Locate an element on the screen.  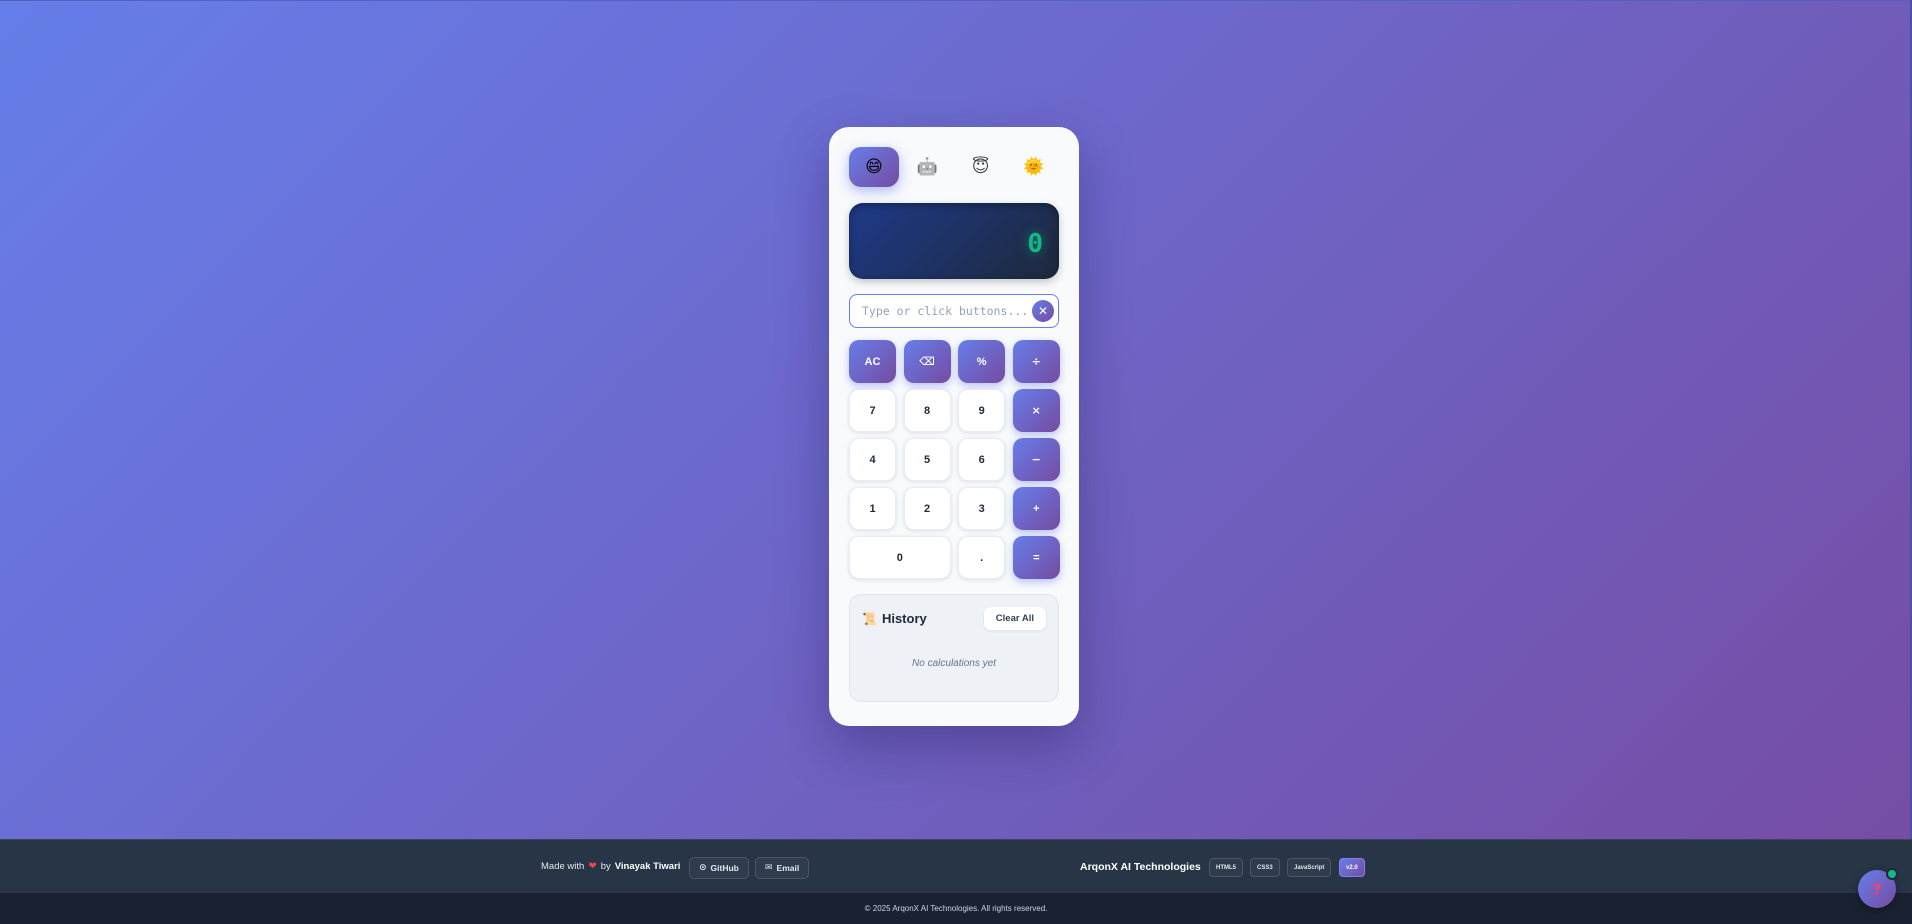
divide-button: ÷ is located at coordinates (1036, 361).